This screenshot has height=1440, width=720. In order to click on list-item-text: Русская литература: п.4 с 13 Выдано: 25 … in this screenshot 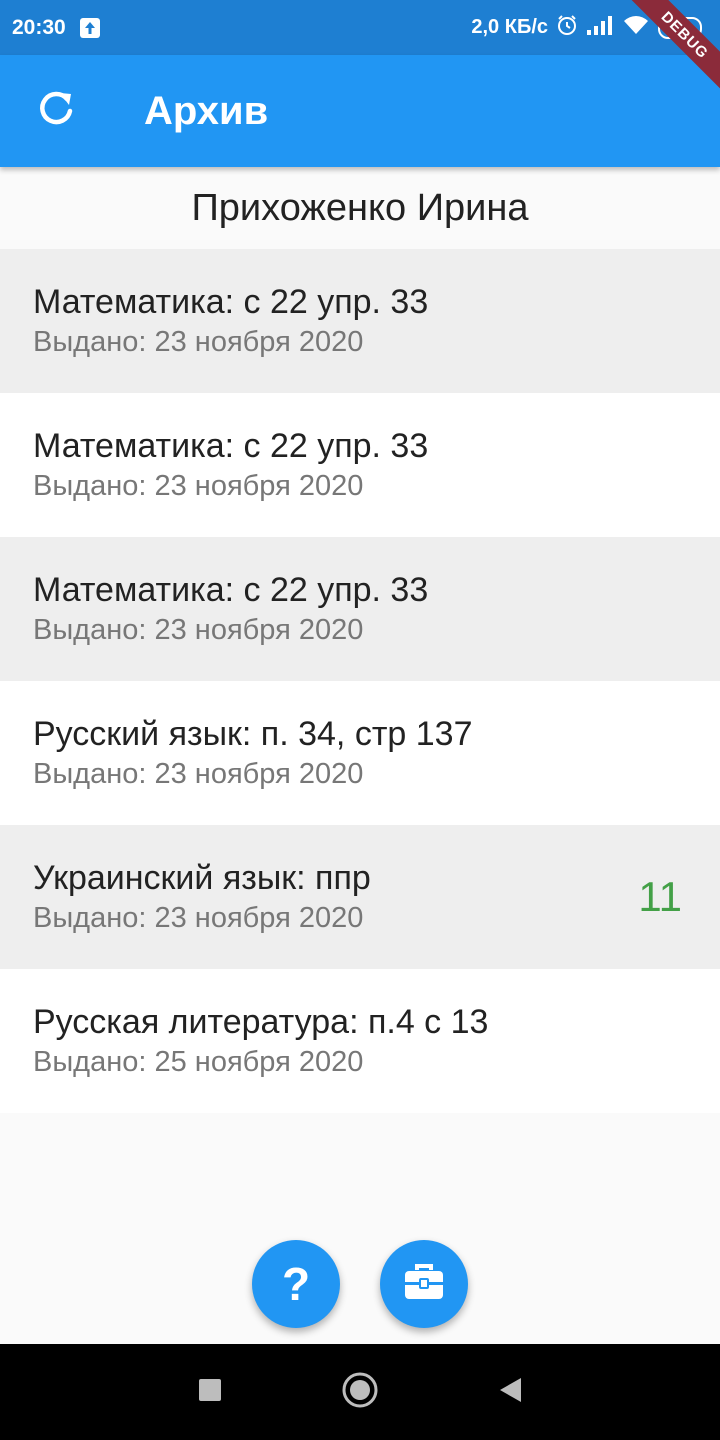, I will do `click(260, 1041)`.